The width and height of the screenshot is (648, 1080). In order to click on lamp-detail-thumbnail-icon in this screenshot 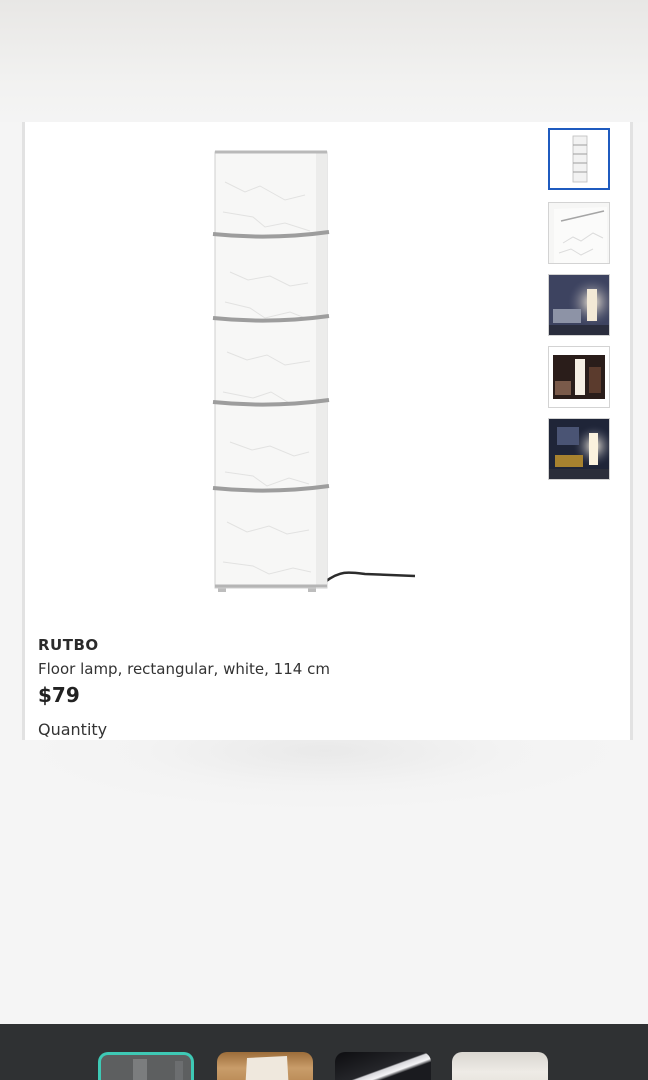, I will do `click(579, 233)`.